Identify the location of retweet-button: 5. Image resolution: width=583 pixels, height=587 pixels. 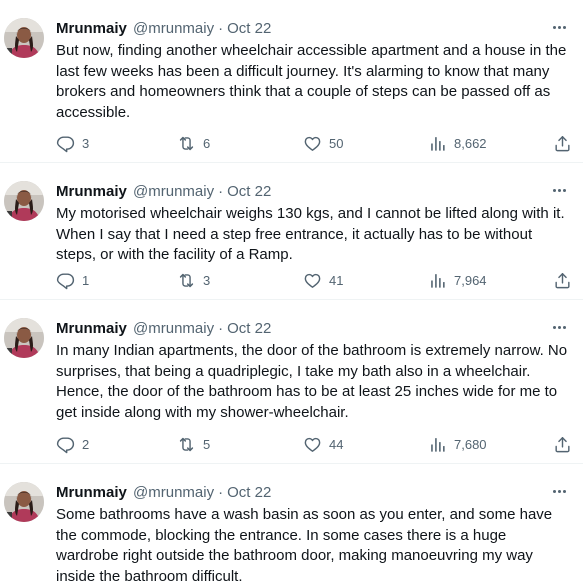
(193, 444).